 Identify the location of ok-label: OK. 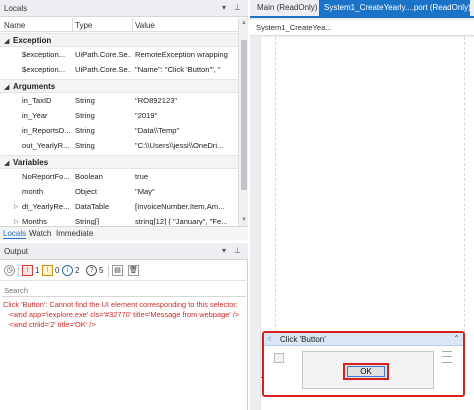
(366, 371).